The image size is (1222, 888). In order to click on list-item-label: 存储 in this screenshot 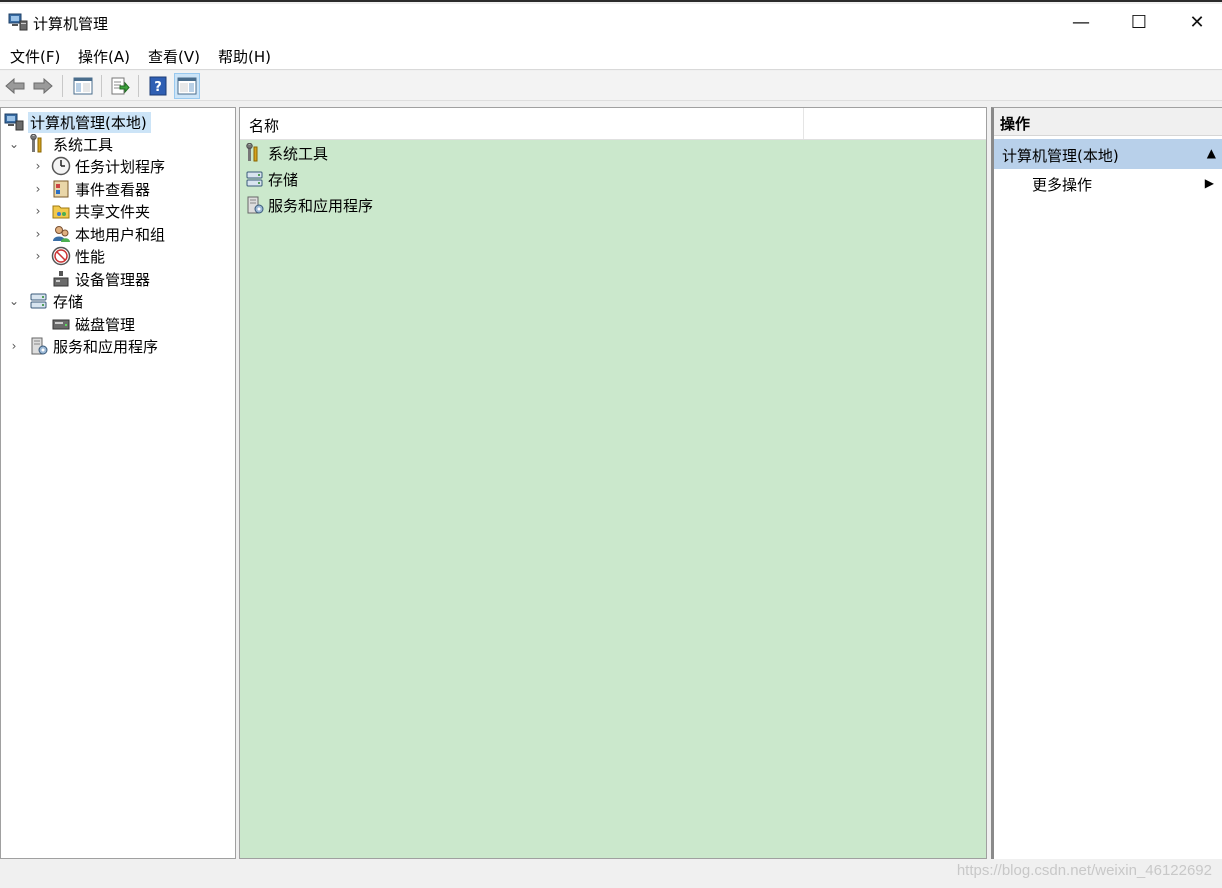, I will do `click(283, 179)`.